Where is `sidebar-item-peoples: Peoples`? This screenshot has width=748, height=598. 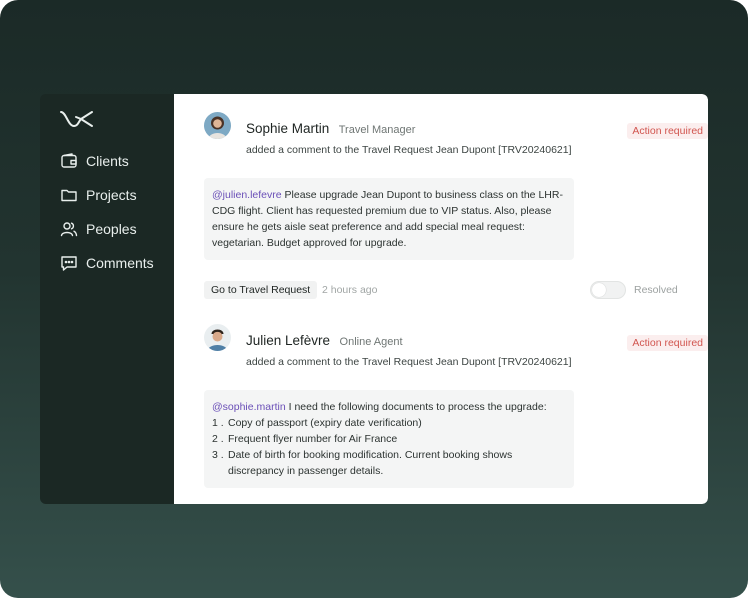
sidebar-item-peoples: Peoples is located at coordinates (107, 229).